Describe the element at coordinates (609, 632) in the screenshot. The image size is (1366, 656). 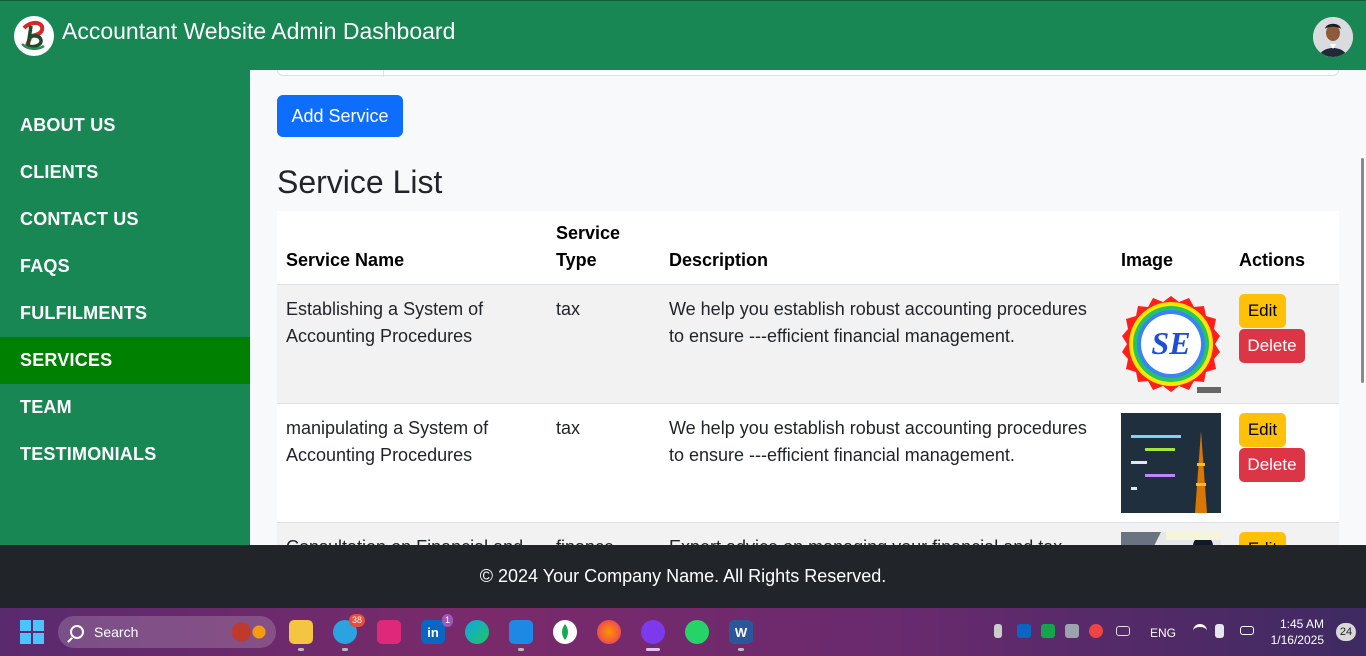
I see `firefox-icon` at that location.